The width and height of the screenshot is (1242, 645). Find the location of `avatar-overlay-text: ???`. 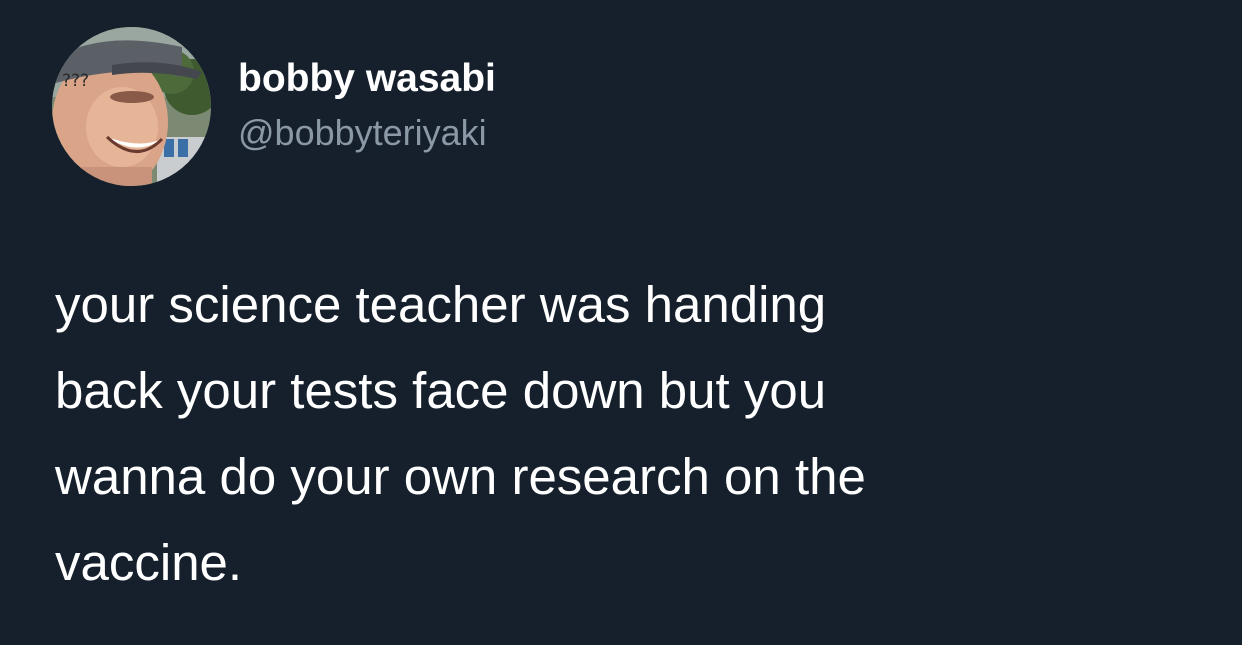

avatar-overlay-text: ??? is located at coordinates (76, 81).